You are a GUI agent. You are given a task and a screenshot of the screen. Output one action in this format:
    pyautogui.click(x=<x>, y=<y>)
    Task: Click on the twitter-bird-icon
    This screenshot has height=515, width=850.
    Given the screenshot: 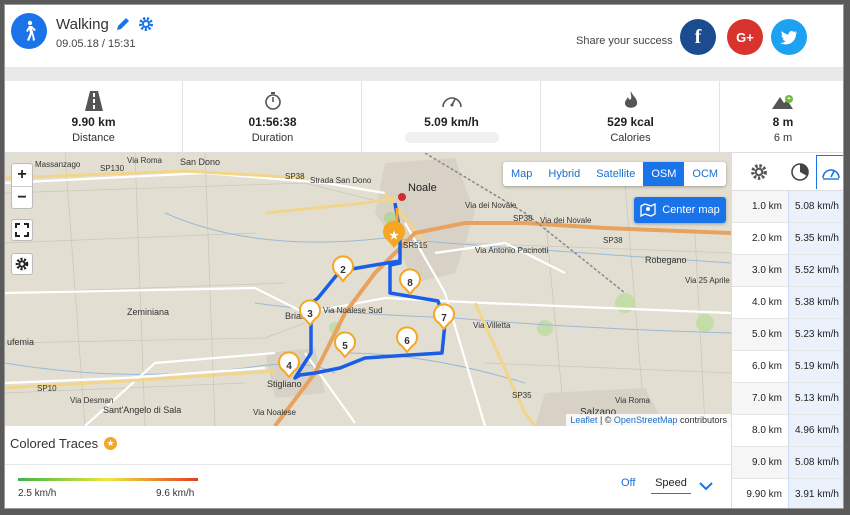 What is the action you would take?
    pyautogui.click(x=788, y=37)
    